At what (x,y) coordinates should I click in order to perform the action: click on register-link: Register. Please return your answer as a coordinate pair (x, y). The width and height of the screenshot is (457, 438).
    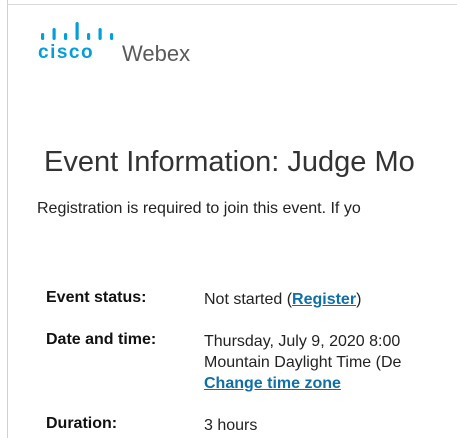
    Looking at the image, I should click on (324, 299).